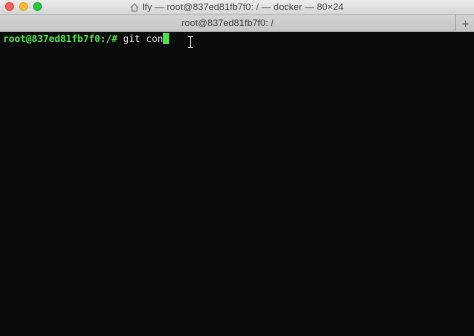  I want to click on tab-terminal-session: root@837ed81fb7f0: /, so click(228, 23).